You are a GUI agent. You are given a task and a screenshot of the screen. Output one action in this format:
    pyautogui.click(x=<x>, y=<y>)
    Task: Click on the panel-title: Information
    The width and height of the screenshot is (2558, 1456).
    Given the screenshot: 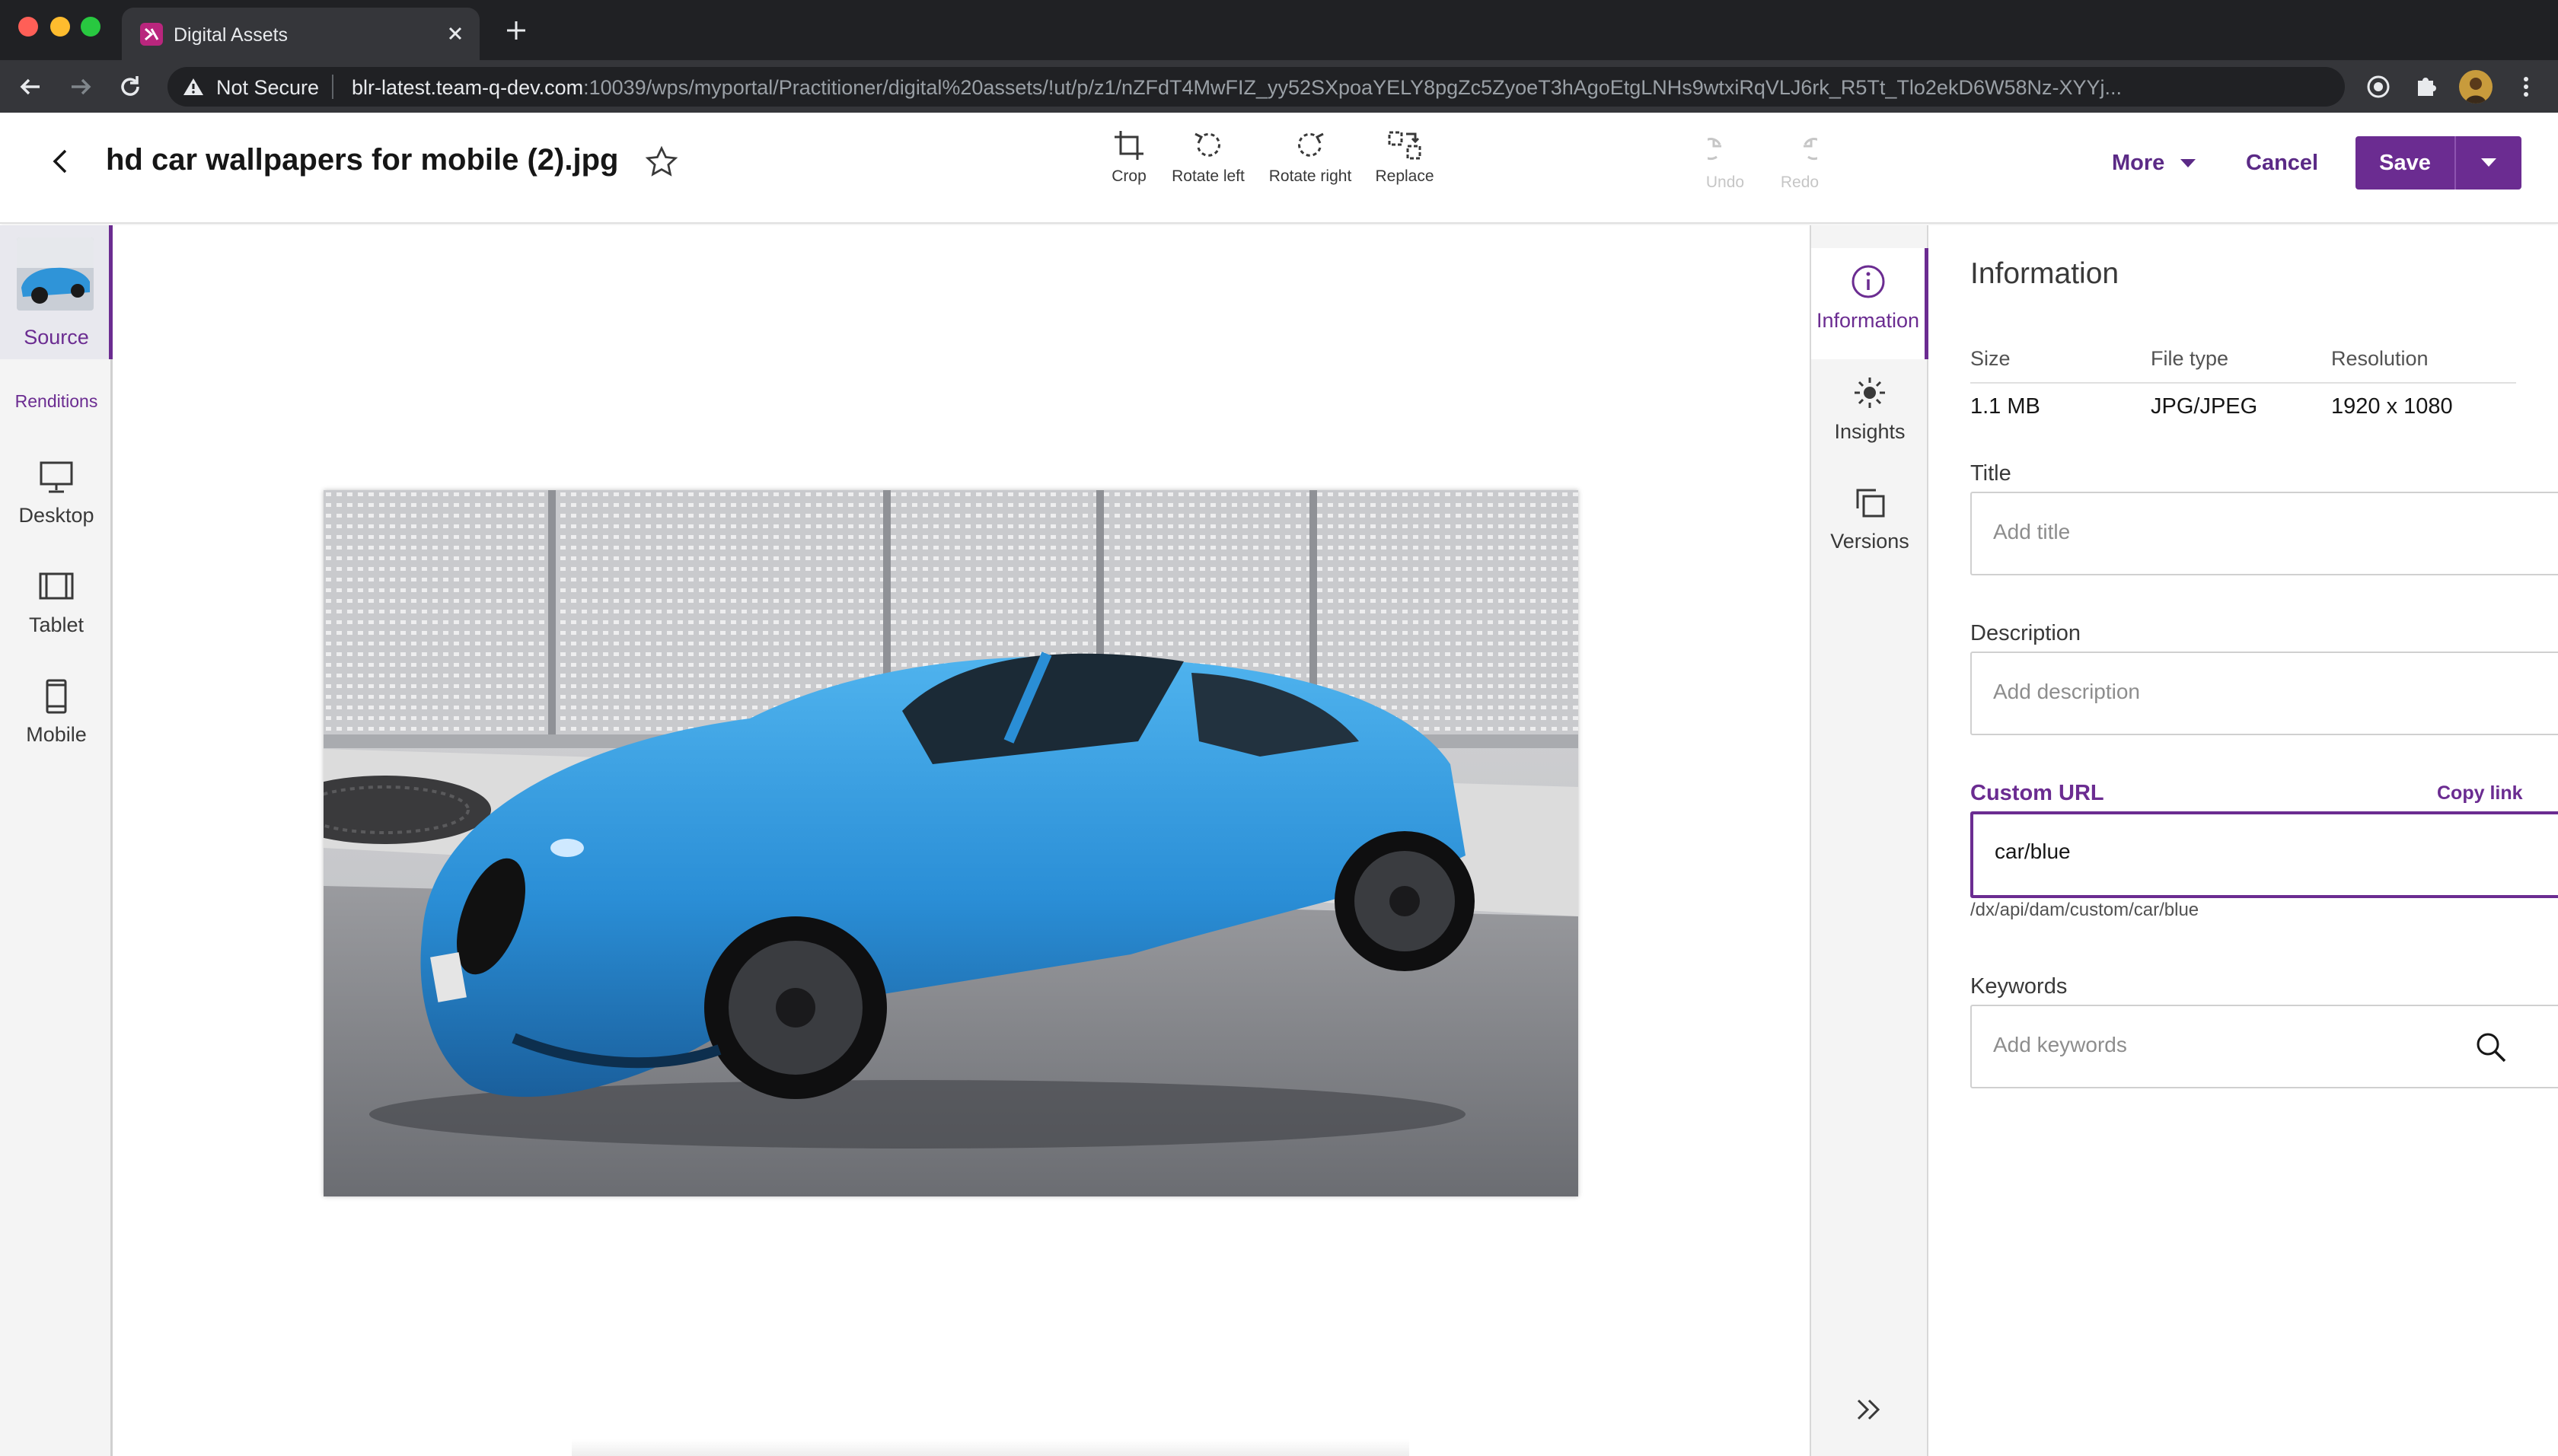 What is the action you would take?
    pyautogui.click(x=2044, y=273)
    